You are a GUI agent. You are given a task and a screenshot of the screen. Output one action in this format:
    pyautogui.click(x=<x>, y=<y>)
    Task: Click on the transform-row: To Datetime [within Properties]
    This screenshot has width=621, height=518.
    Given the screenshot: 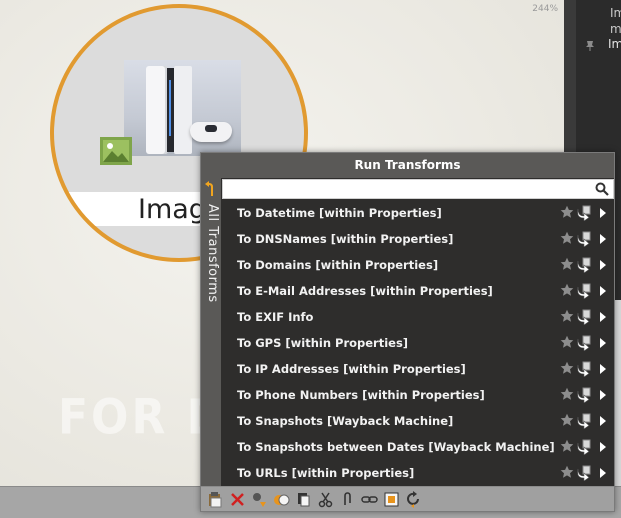 What is the action you would take?
    pyautogui.click(x=418, y=213)
    